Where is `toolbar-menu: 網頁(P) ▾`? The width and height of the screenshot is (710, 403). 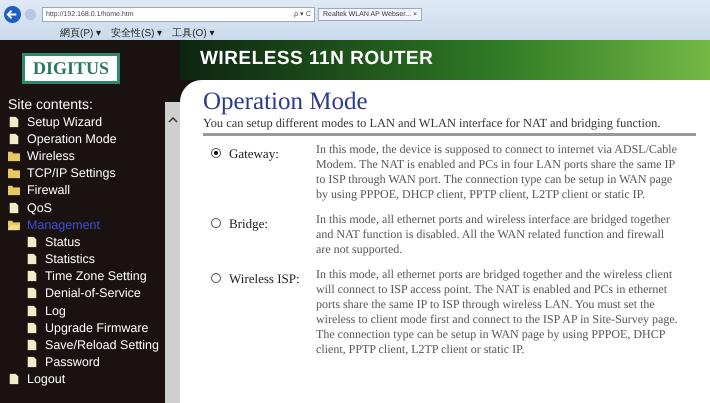
toolbar-menu: 網頁(P) ▾ is located at coordinates (81, 33).